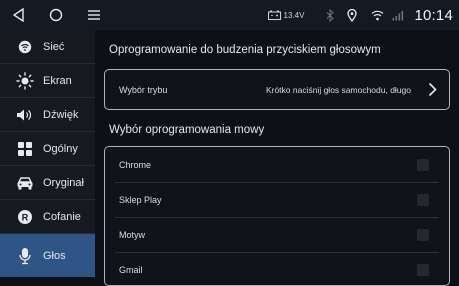 The height and width of the screenshot is (286, 459). What do you see at coordinates (187, 130) in the screenshot?
I see `voice-software-title: Wybór oprogramowania mowy` at bounding box center [187, 130].